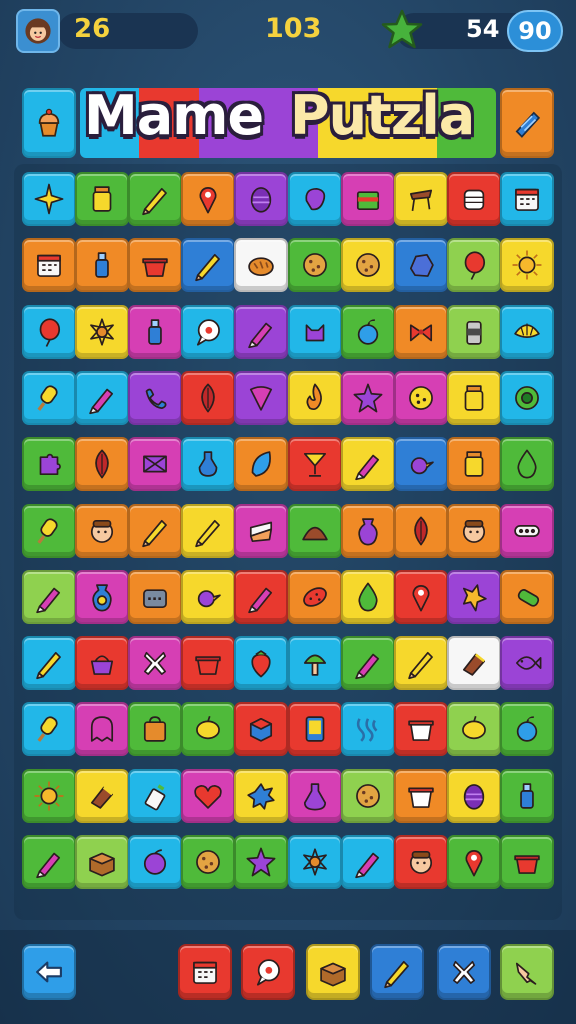  I want to click on tool-slot-box, so click(333, 972).